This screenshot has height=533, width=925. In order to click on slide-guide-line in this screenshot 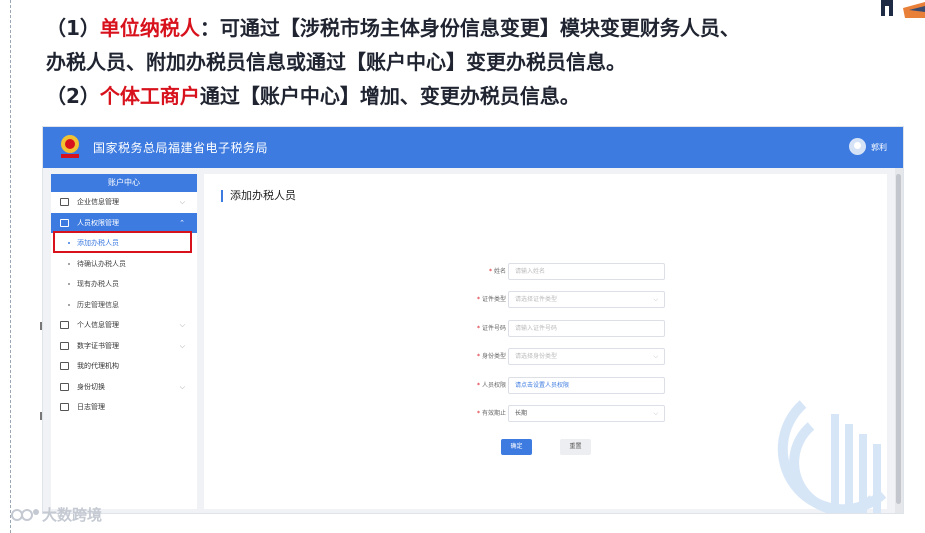, I will do `click(10, 266)`.